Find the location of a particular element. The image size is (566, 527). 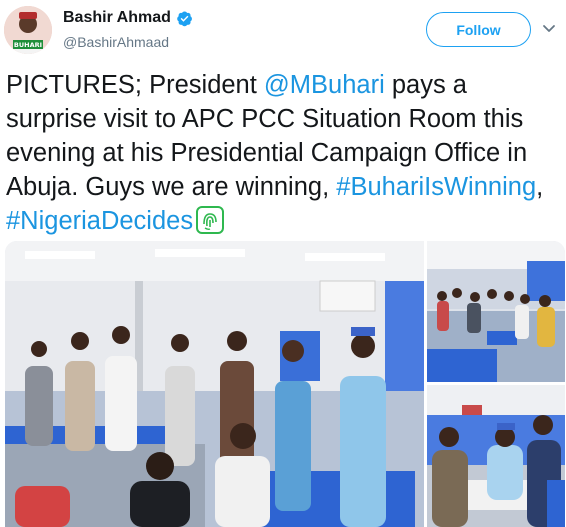

photo-situation-room-wide is located at coordinates (496, 311).